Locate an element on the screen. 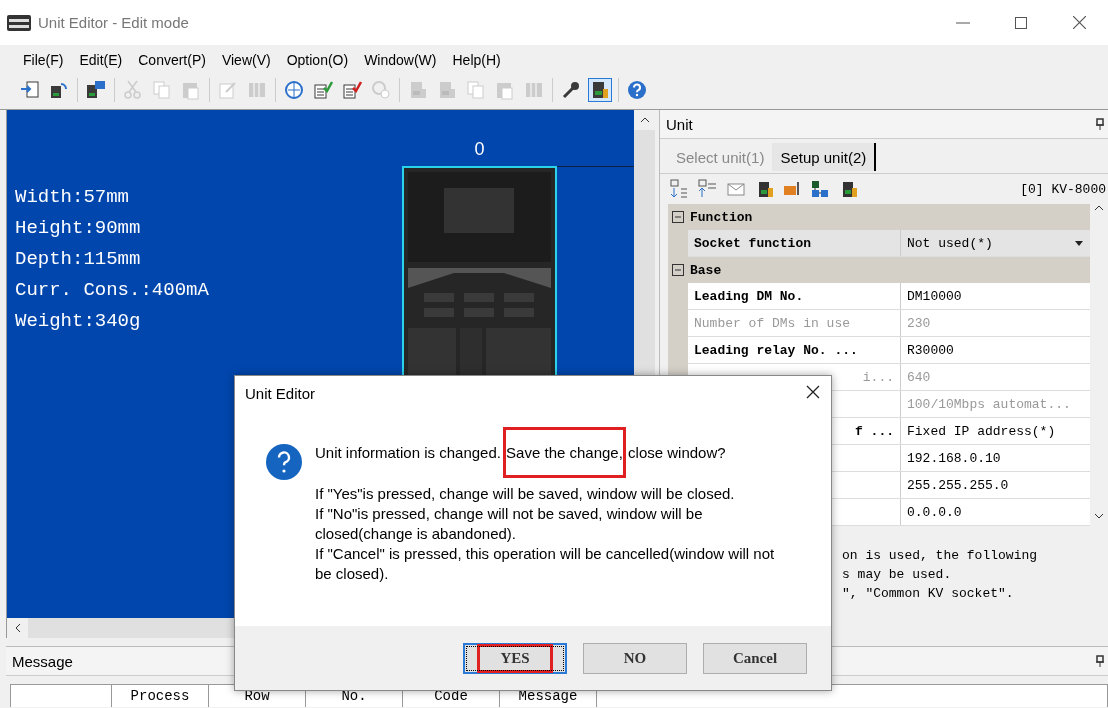  tab: Setup unit(2) is located at coordinates (824, 157).